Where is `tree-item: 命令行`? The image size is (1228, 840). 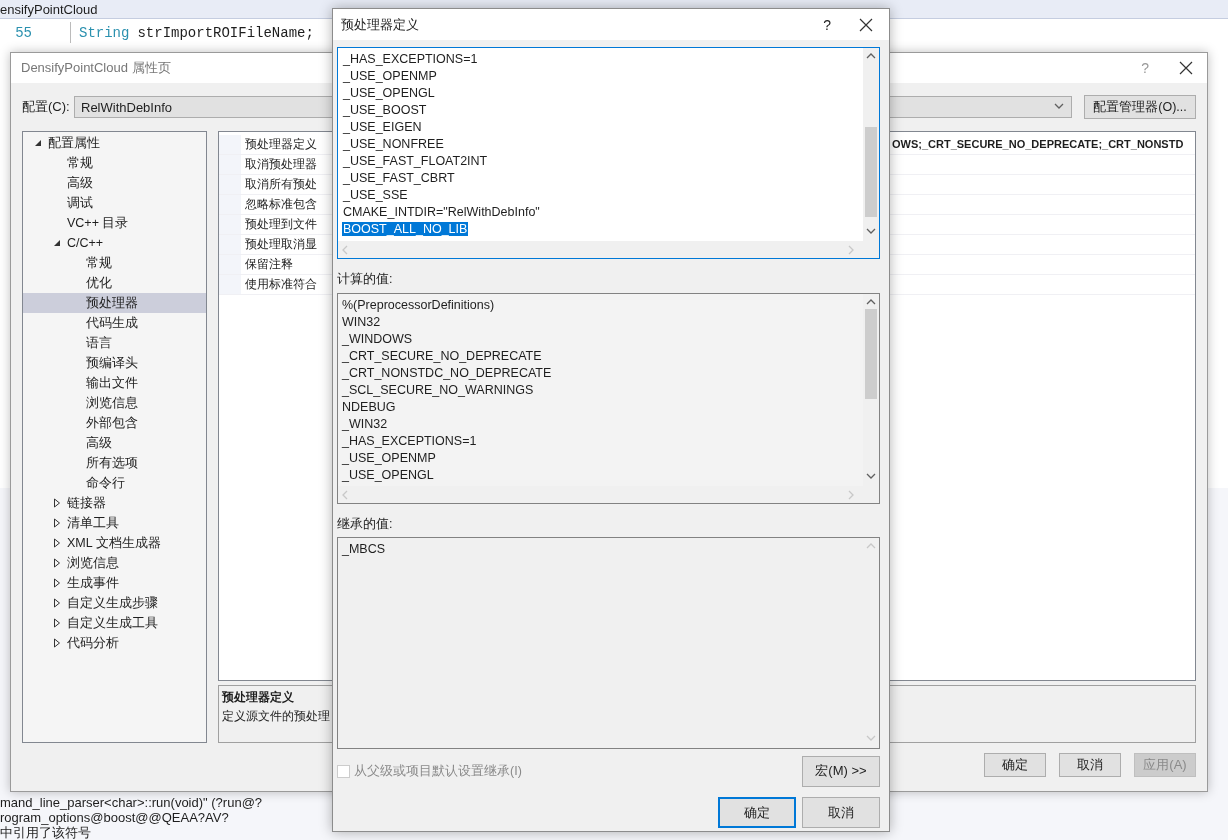
tree-item: 命令行 is located at coordinates (114, 483).